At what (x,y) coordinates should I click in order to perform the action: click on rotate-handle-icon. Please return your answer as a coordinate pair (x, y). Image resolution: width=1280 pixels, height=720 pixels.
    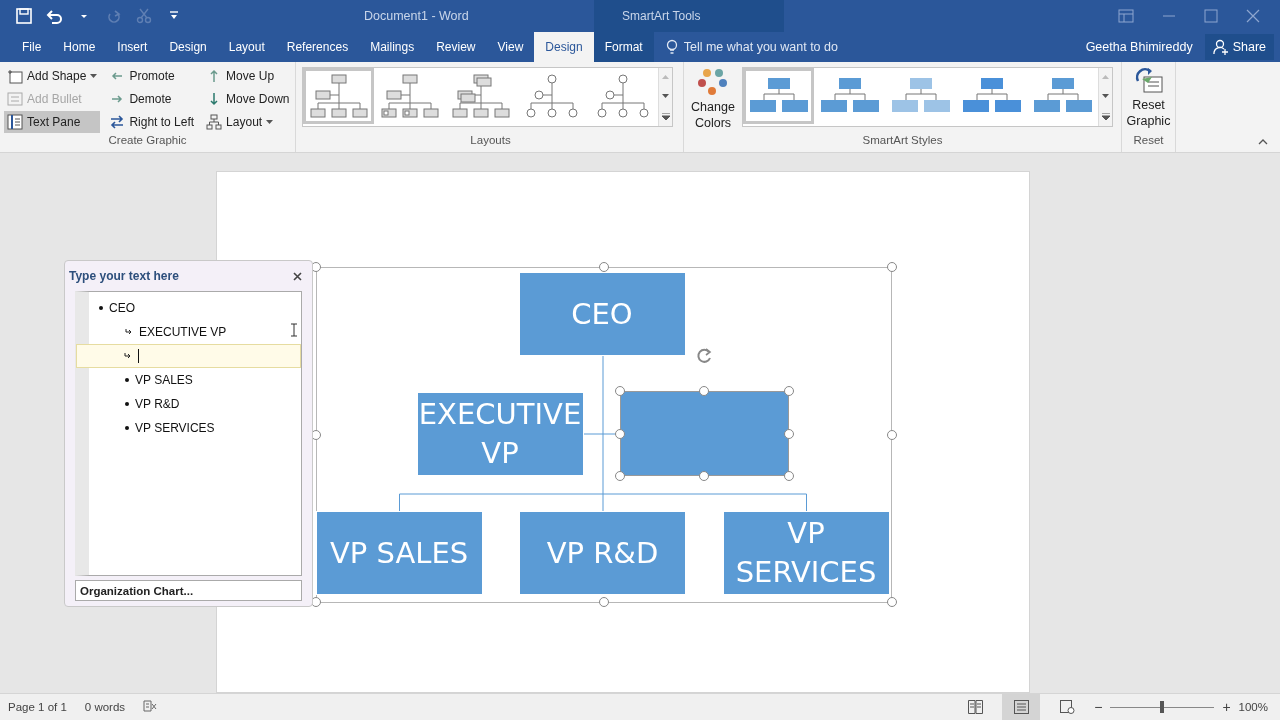
    Looking at the image, I should click on (704, 356).